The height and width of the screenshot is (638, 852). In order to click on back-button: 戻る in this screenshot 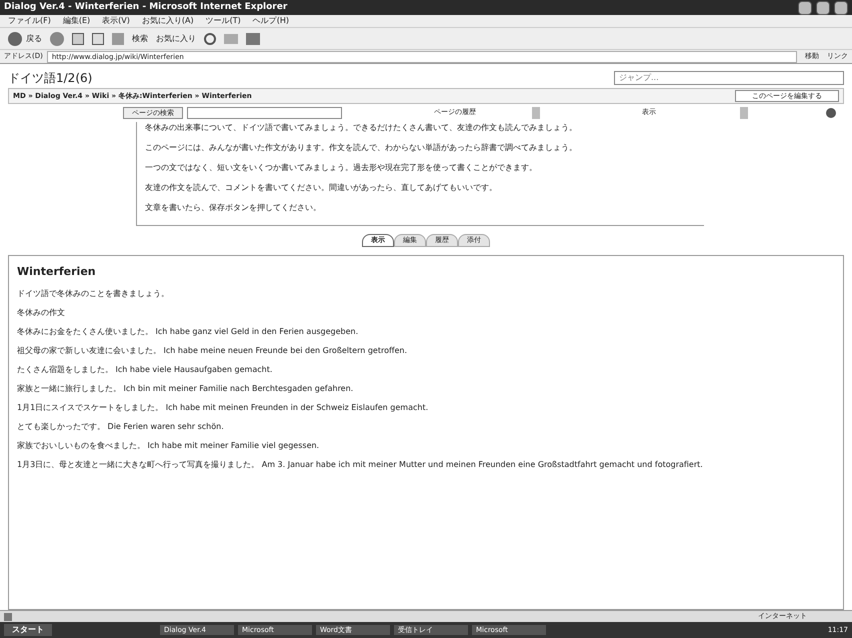, I will do `click(25, 39)`.